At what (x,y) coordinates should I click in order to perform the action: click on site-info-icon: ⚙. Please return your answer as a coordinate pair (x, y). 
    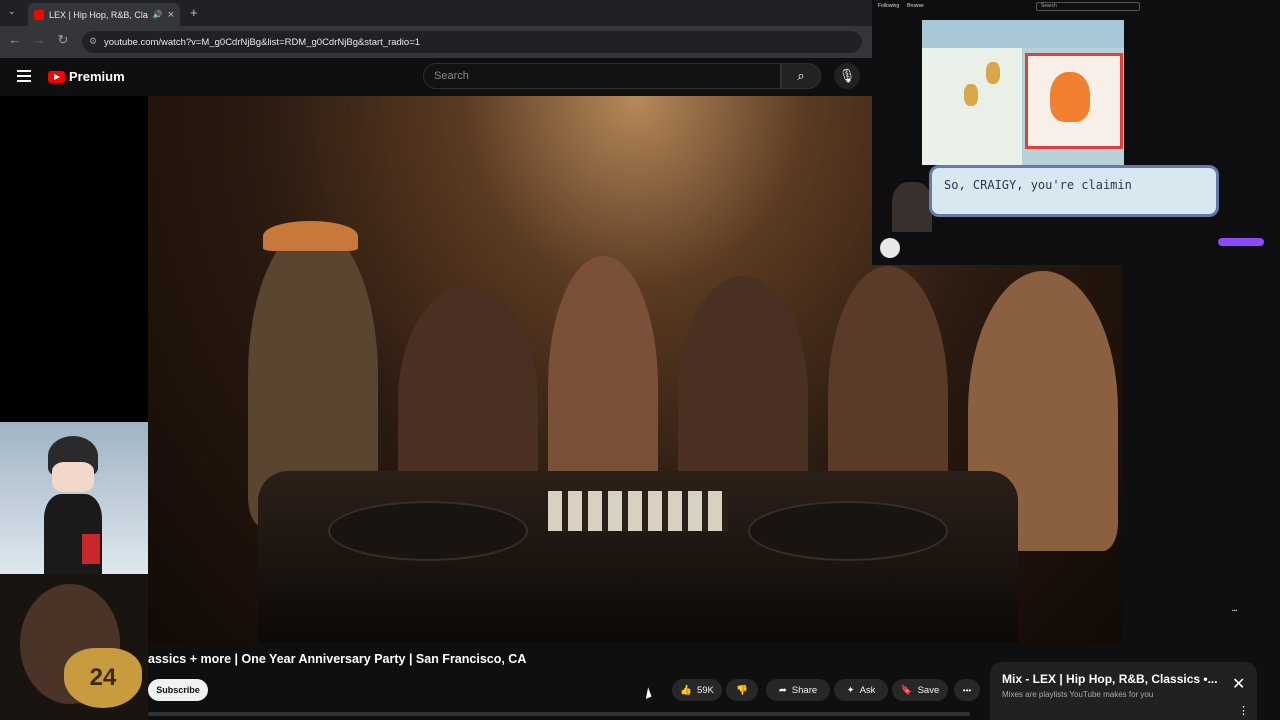
    Looking at the image, I should click on (93, 41).